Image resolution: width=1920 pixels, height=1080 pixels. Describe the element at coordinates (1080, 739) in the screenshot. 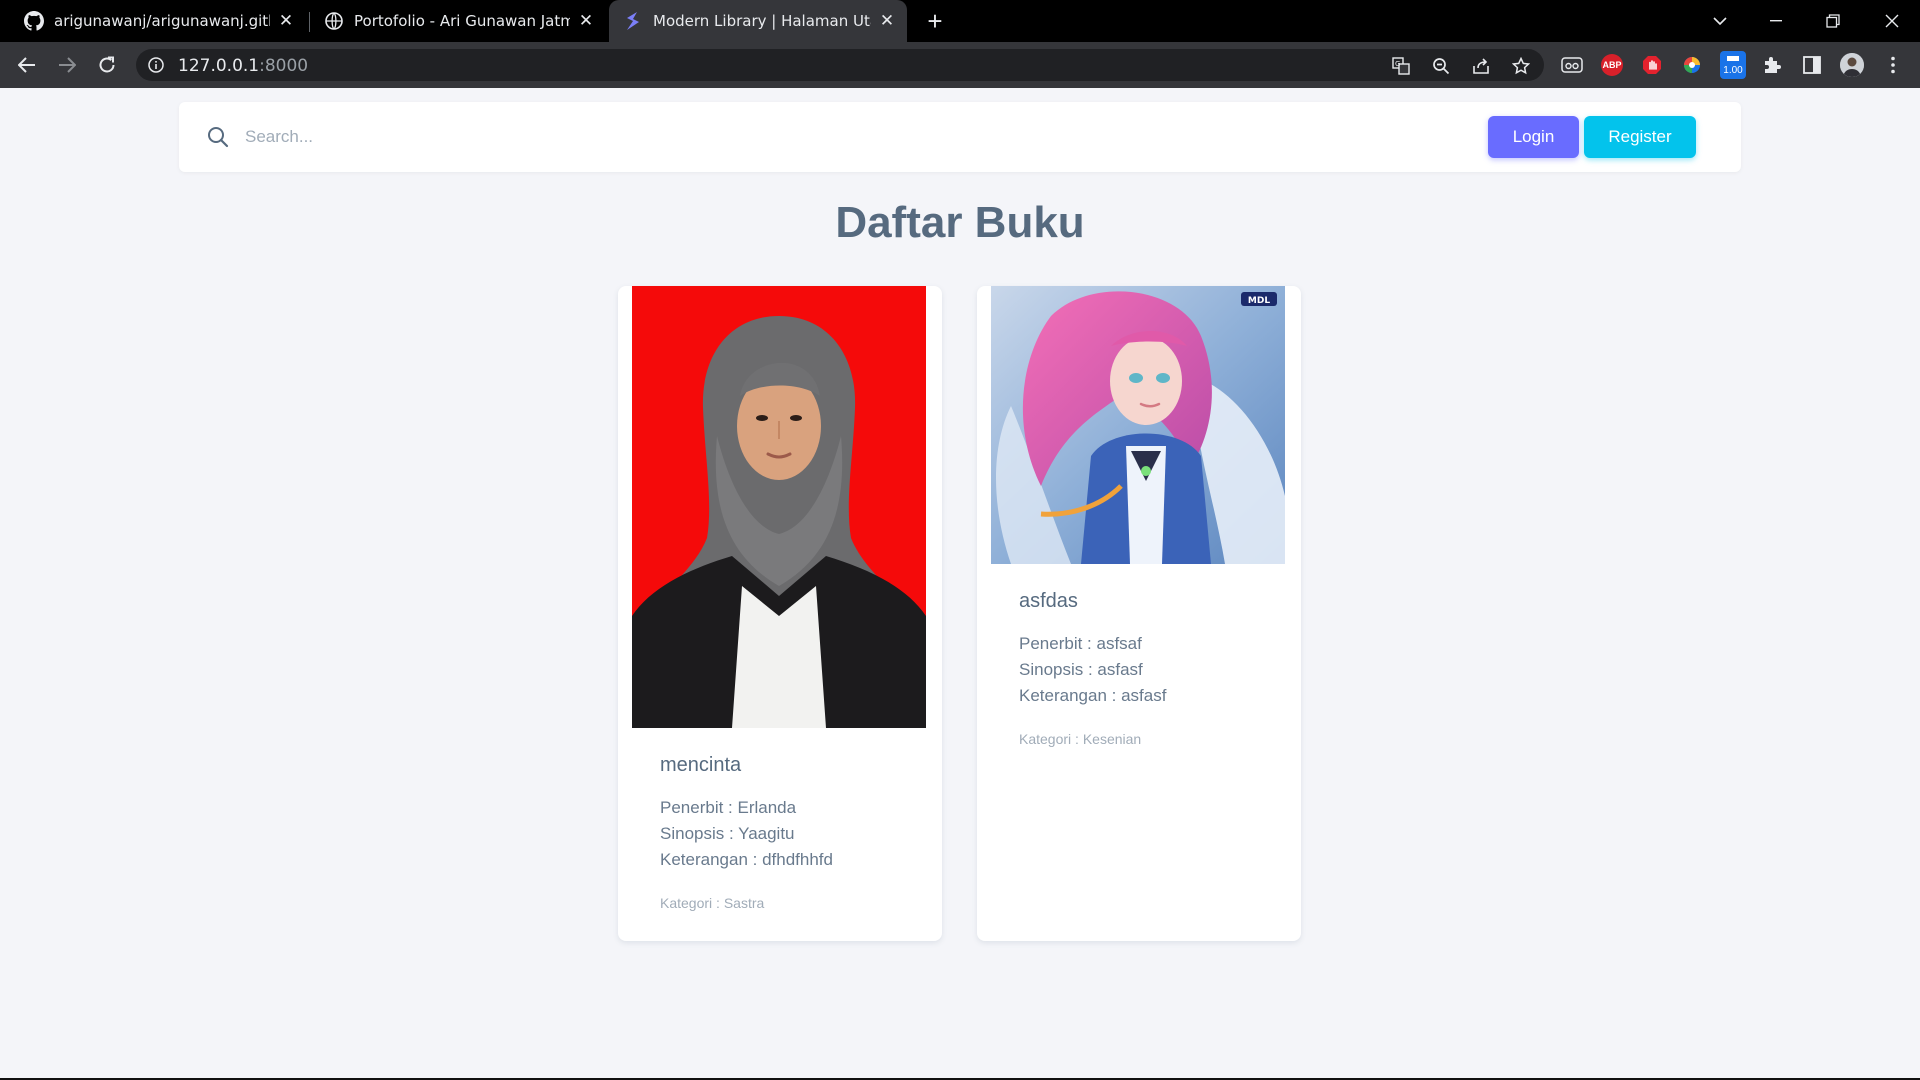

I see `book-category: Kategori : Kesenian` at that location.